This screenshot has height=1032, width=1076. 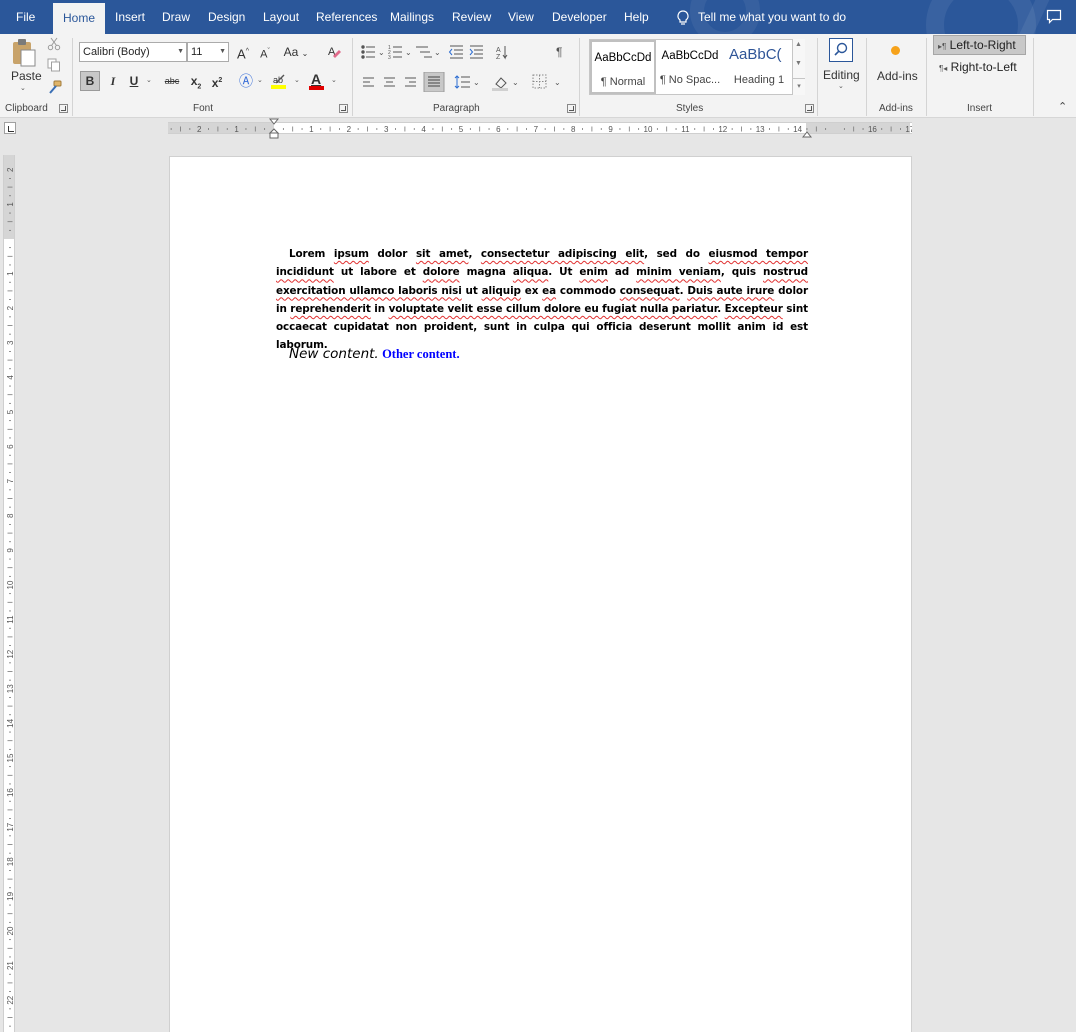 What do you see at coordinates (807, 133) in the screenshot?
I see `right-indent-marker` at bounding box center [807, 133].